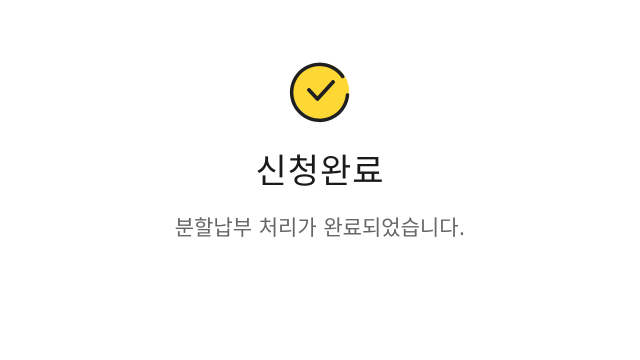 Image resolution: width=640 pixels, height=360 pixels. I want to click on page-title: 신청완료, so click(320, 172).